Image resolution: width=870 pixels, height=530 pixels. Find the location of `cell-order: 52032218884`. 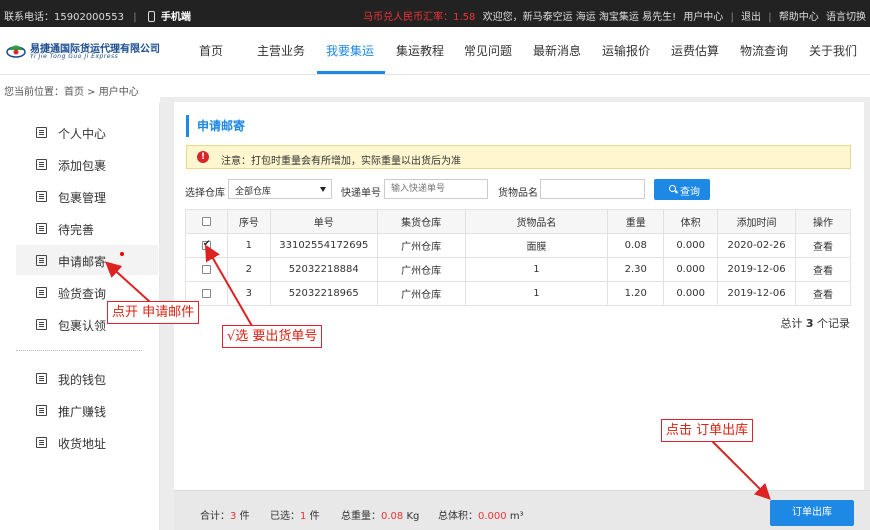

cell-order: 52032218884 is located at coordinates (323, 269).